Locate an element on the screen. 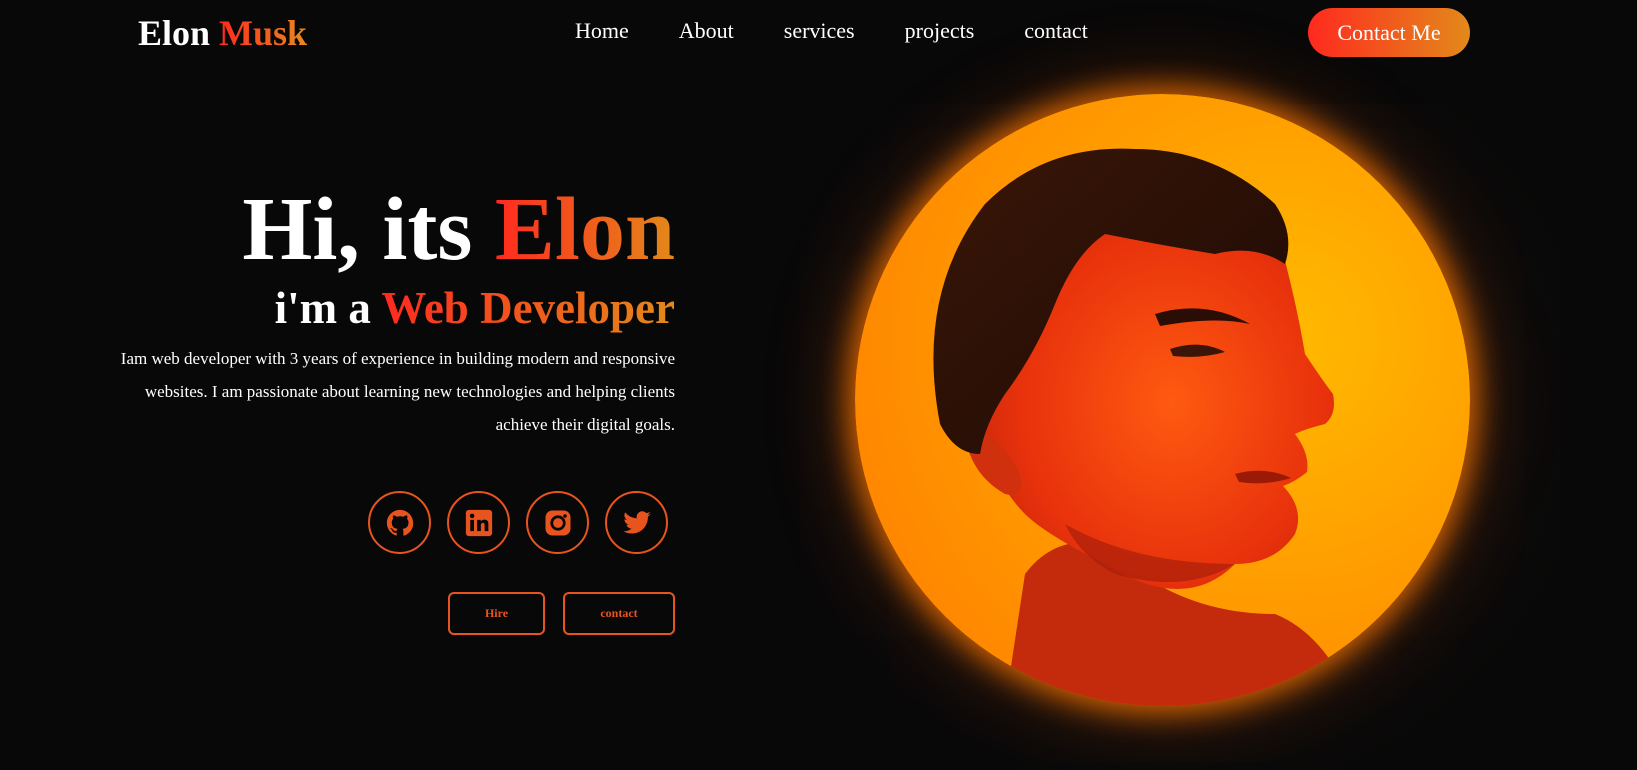 Image resolution: width=1637 pixels, height=770 pixels. hero-title: Hi, its Elon is located at coordinates (397, 230).